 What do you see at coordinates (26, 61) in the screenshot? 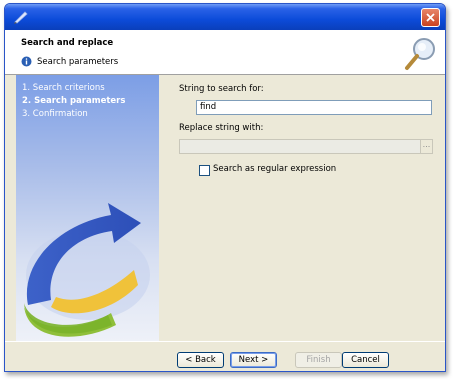
I see `info-icon` at bounding box center [26, 61].